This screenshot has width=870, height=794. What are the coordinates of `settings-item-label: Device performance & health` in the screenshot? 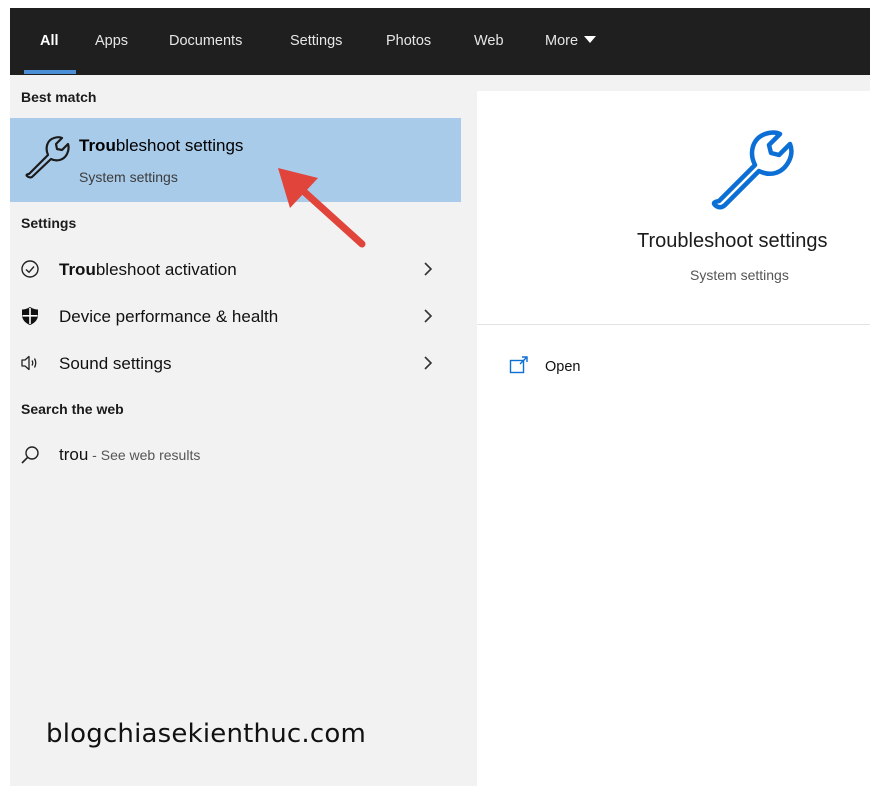 It's located at (169, 316).